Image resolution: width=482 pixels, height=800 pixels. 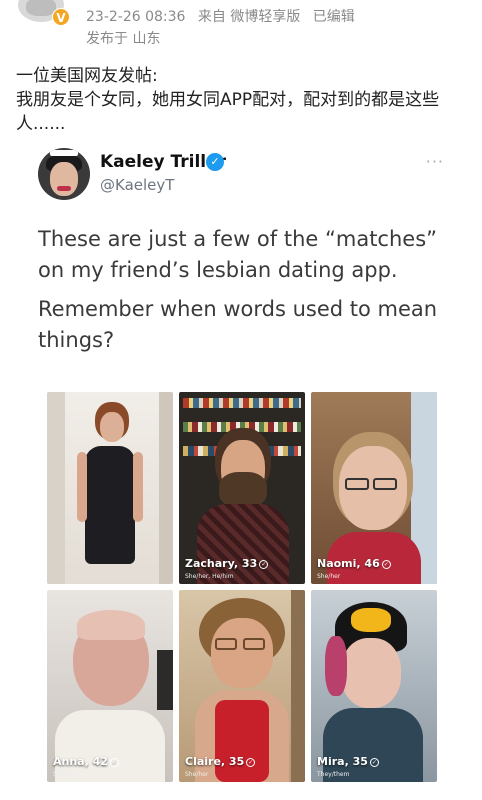 What do you see at coordinates (242, 488) in the screenshot?
I see `photo-card: Zachary, 33 ✓ She/her, He/him` at bounding box center [242, 488].